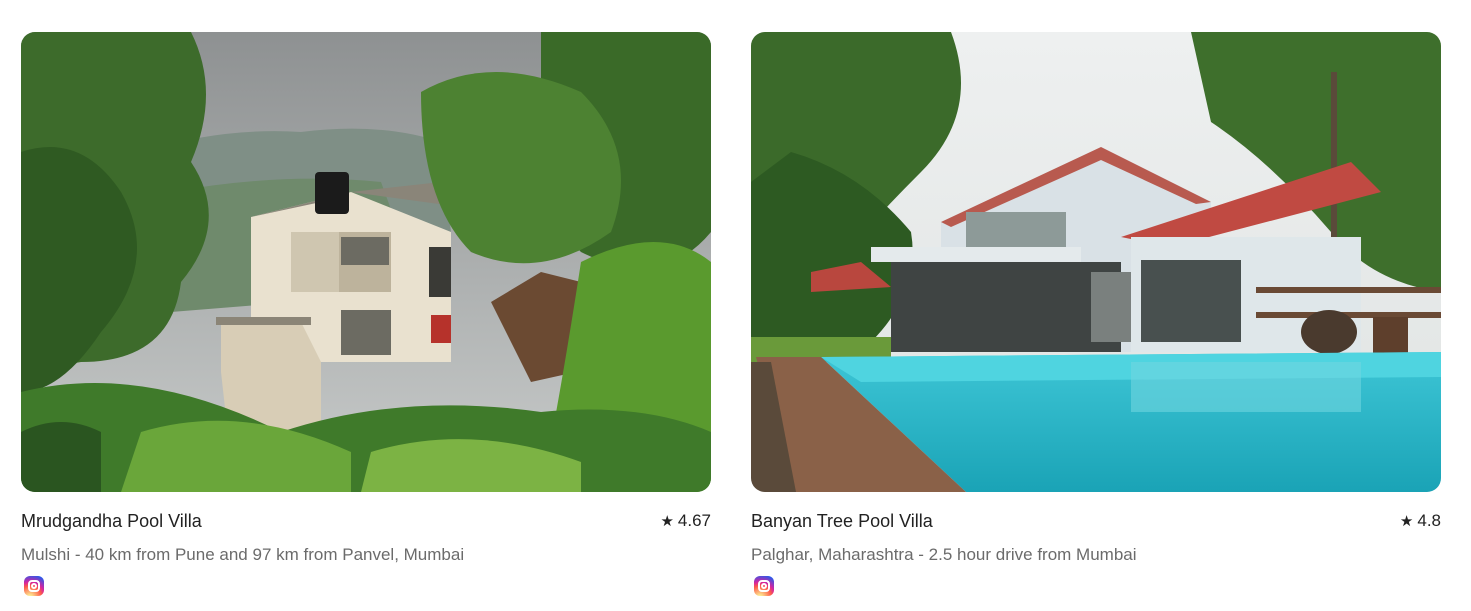  What do you see at coordinates (842, 521) in the screenshot?
I see `listing-title: Banyan Tree Pool Villa` at bounding box center [842, 521].